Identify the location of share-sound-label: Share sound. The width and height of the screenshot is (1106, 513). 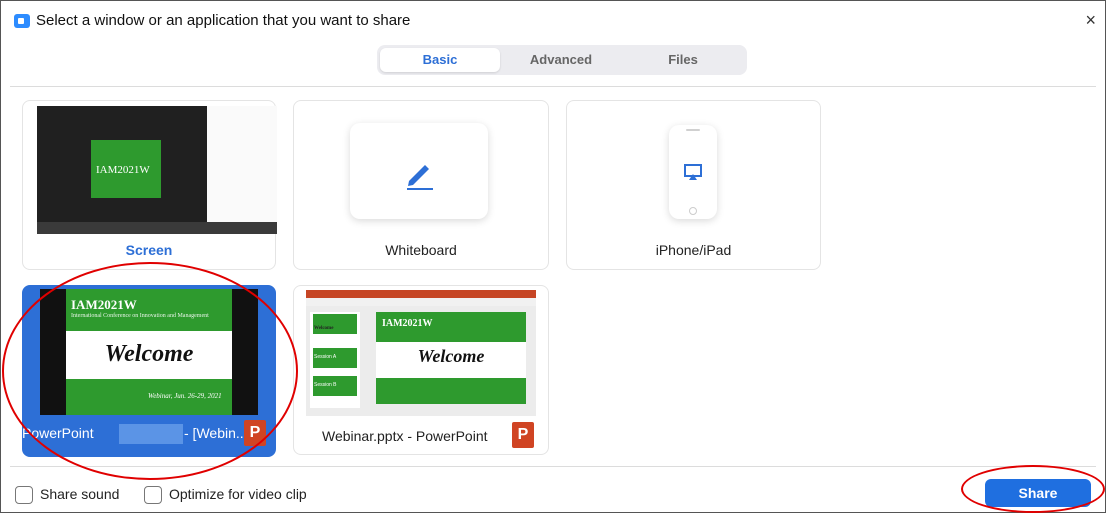
(80, 494).